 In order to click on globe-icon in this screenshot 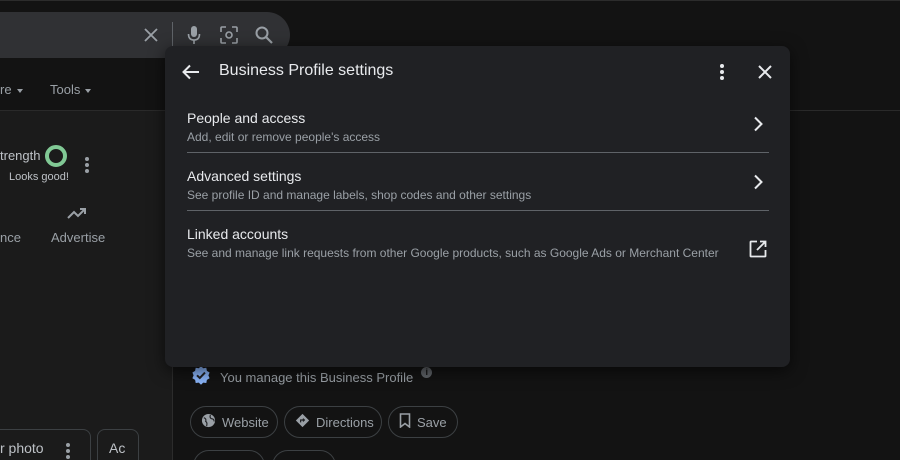, I will do `click(211, 422)`.